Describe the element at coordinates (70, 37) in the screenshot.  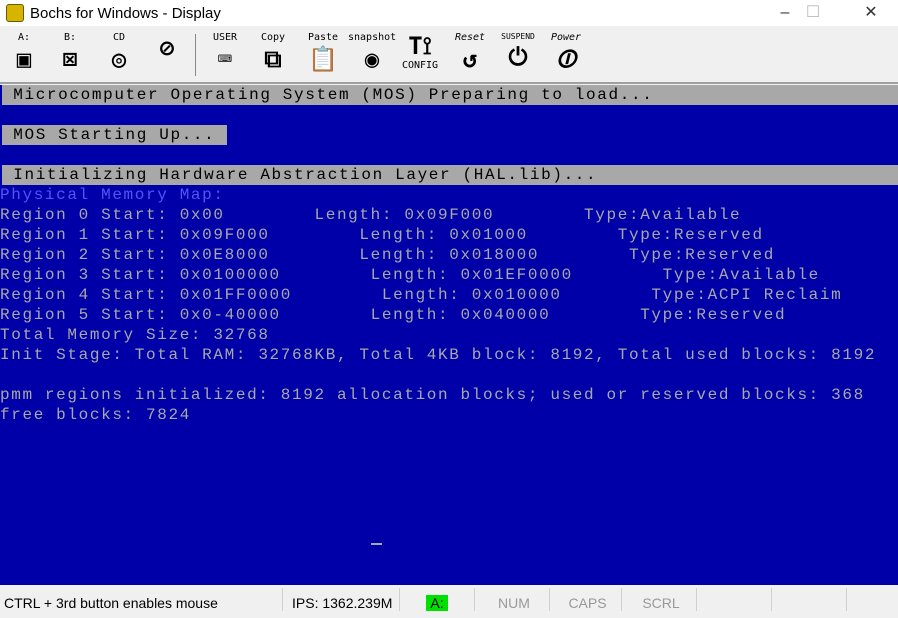
I see `floppy-b-label: B:` at that location.